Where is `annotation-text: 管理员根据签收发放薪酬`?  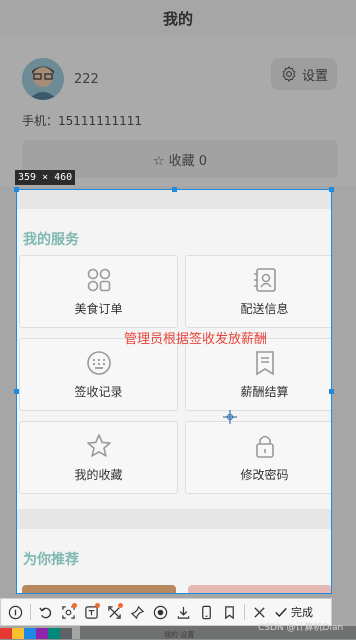 annotation-text: 管理员根据签收发放薪酬 is located at coordinates (196, 339).